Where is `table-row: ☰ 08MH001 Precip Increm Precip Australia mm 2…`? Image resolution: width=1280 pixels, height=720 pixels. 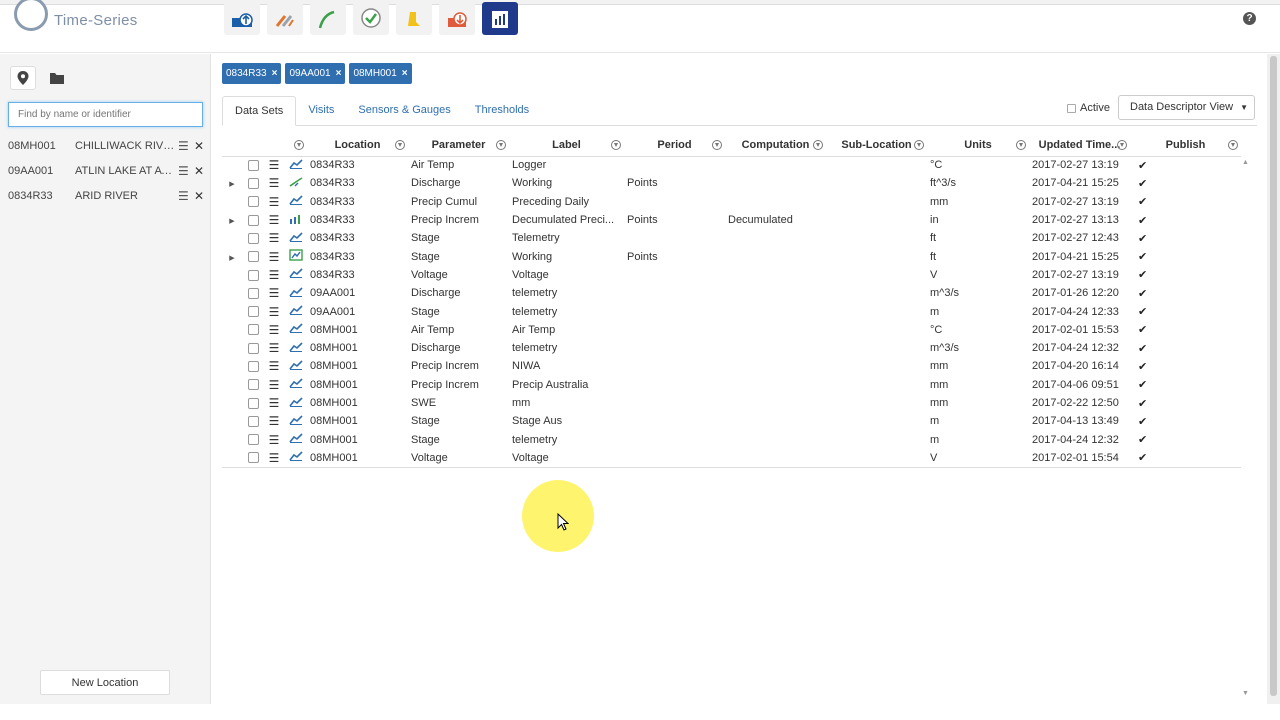 table-row: ☰ 08MH001 Precip Increm Precip Australia mm 2… is located at coordinates (731, 385).